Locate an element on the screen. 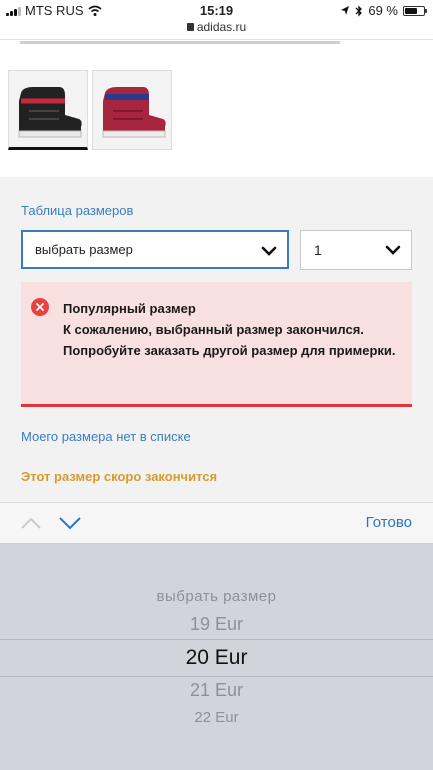  battery-fill is located at coordinates (411, 10).